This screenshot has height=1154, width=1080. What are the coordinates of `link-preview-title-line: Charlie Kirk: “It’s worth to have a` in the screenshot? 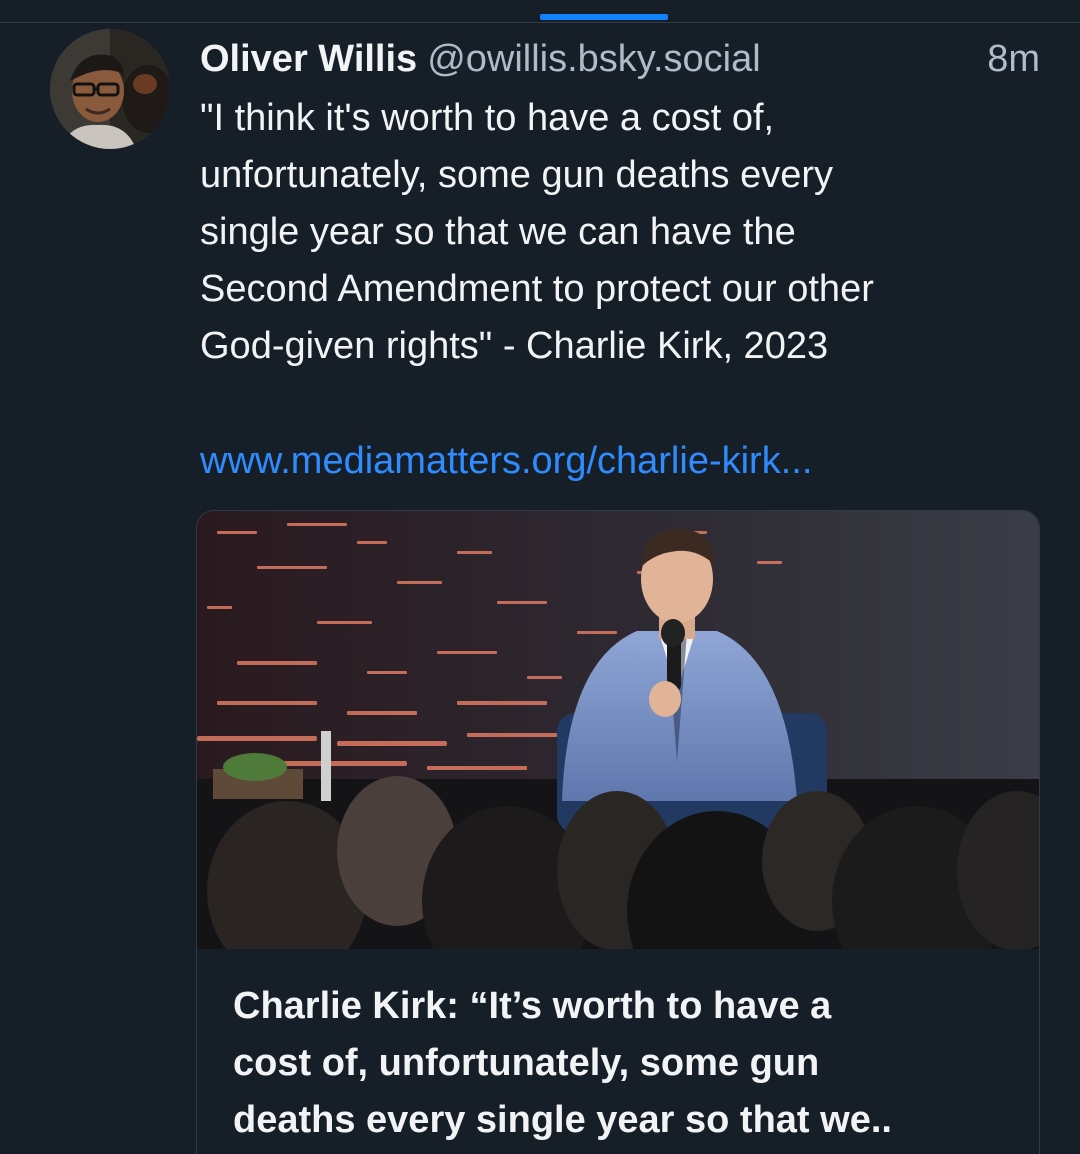 It's located at (532, 1006).